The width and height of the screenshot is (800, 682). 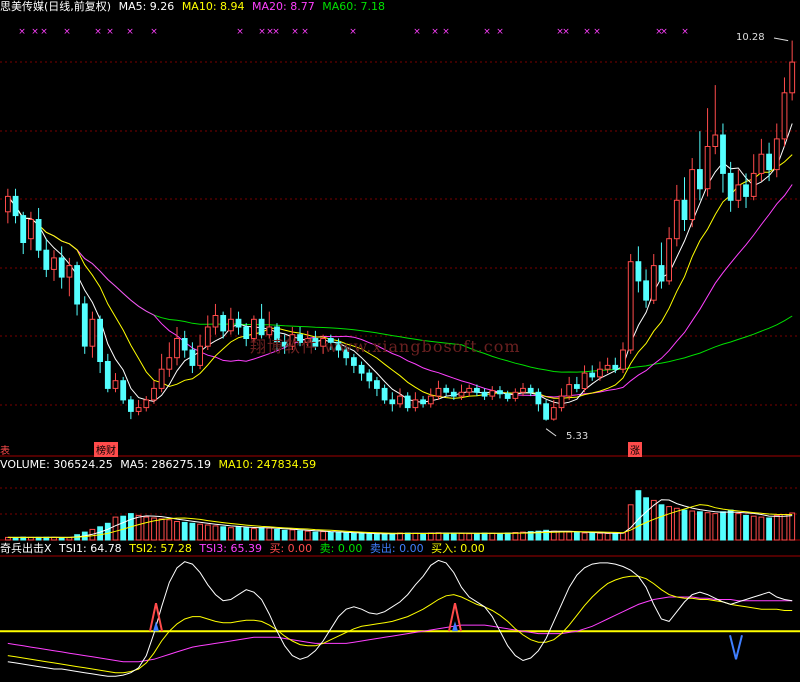 I want to click on volume-ma5-value: MA5: 286275.19, so click(x=165, y=464).